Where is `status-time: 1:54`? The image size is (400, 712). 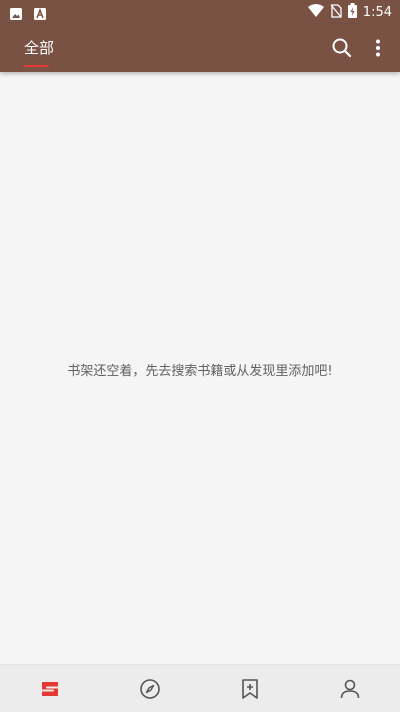 status-time: 1:54 is located at coordinates (377, 12).